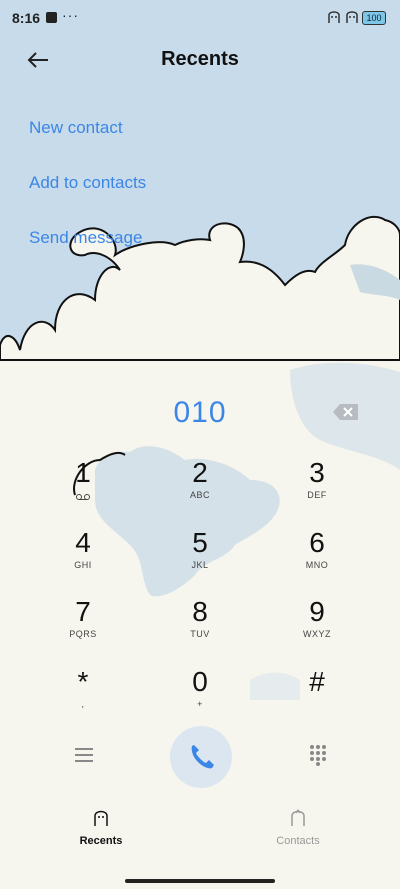 This screenshot has height=889, width=400. What do you see at coordinates (51, 17) in the screenshot?
I see `notification-icon` at bounding box center [51, 17].